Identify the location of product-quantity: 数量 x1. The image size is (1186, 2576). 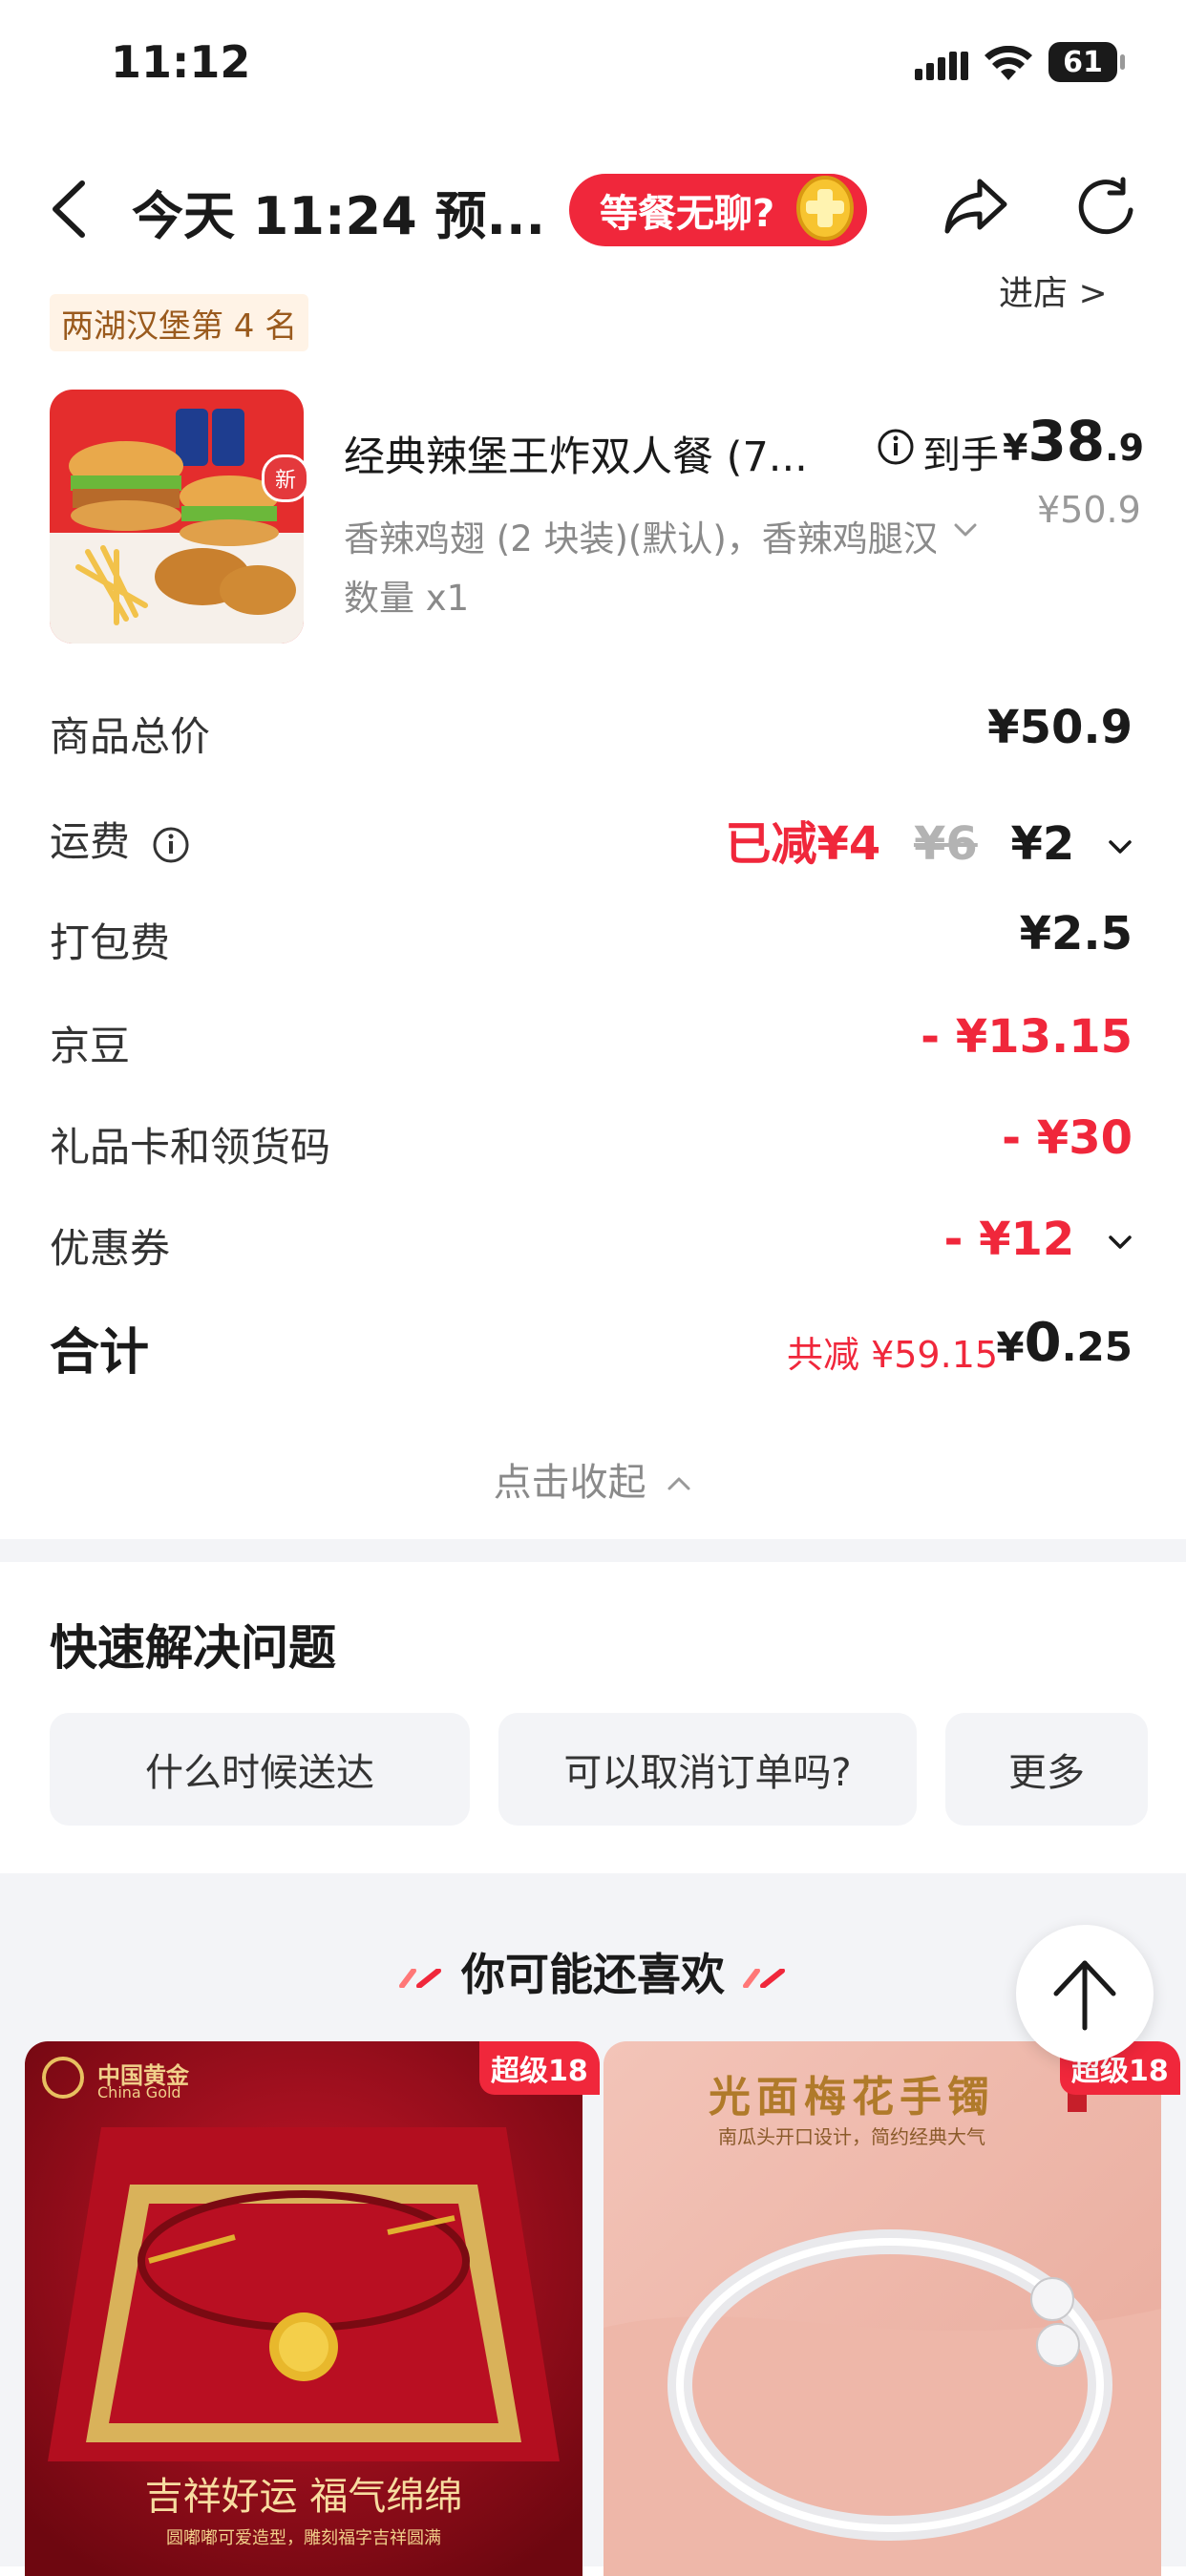
(407, 598).